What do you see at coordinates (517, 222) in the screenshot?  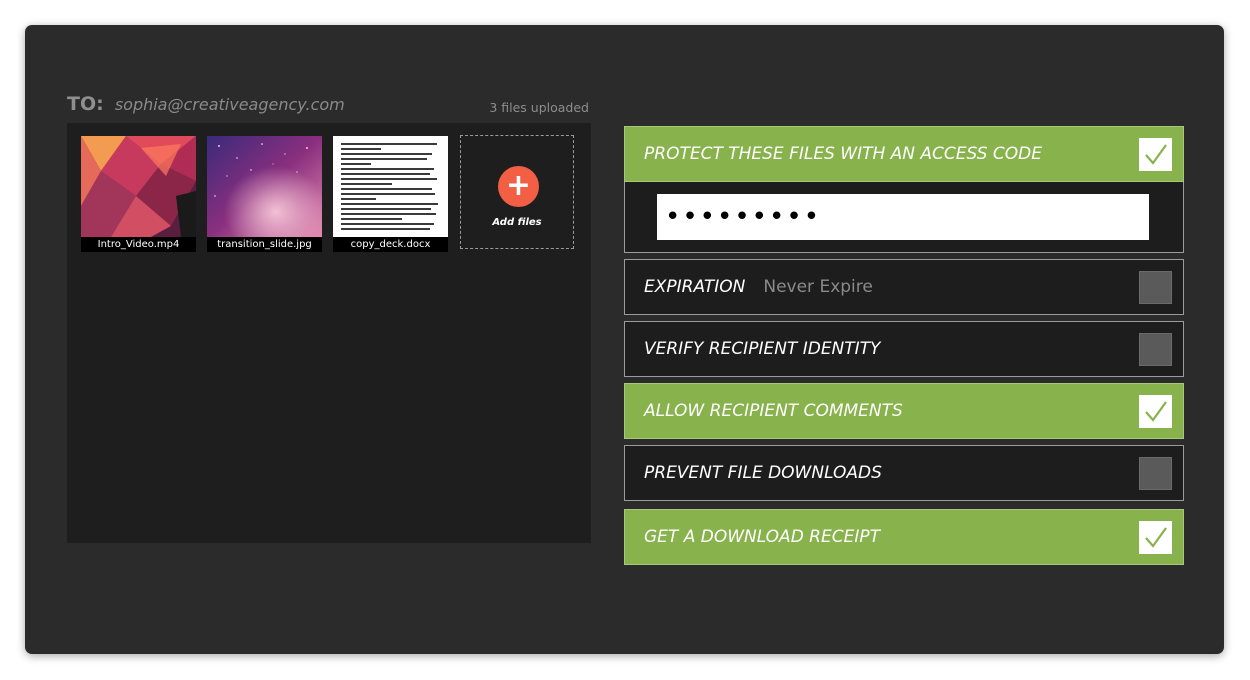 I see `add-files-label: Add files` at bounding box center [517, 222].